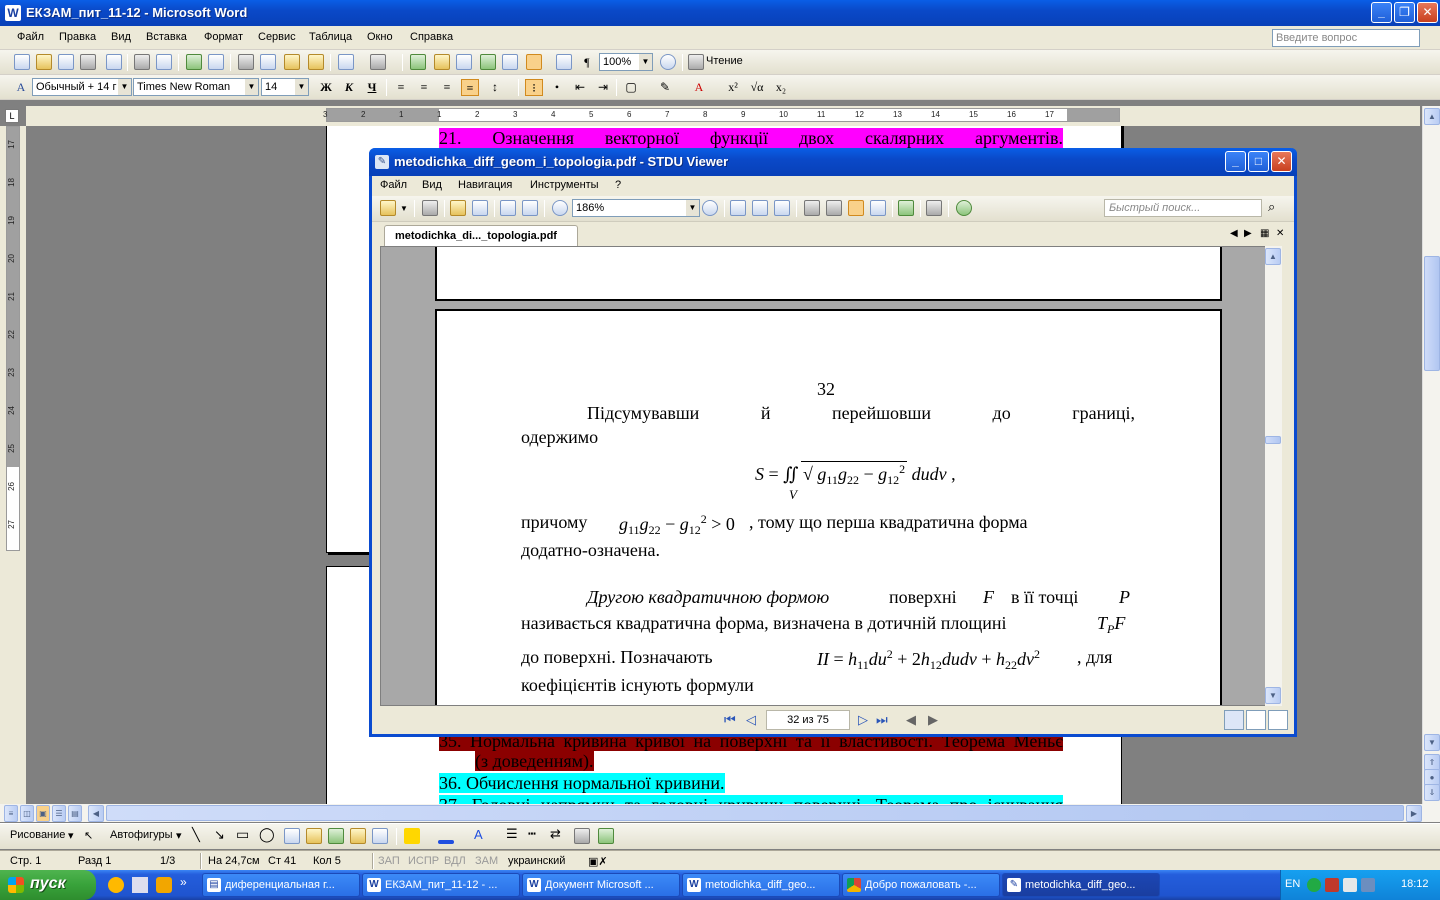 The image size is (1440, 900). What do you see at coordinates (856, 208) in the screenshot?
I see `snapshot-icon` at bounding box center [856, 208].